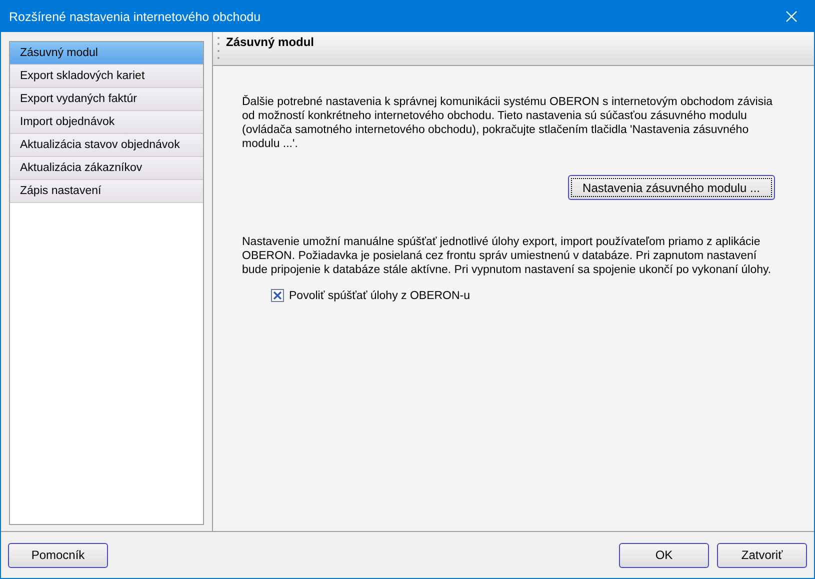 The width and height of the screenshot is (815, 579). Describe the element at coordinates (762, 555) in the screenshot. I see `close-dialog-button: Zatvoriť` at that location.